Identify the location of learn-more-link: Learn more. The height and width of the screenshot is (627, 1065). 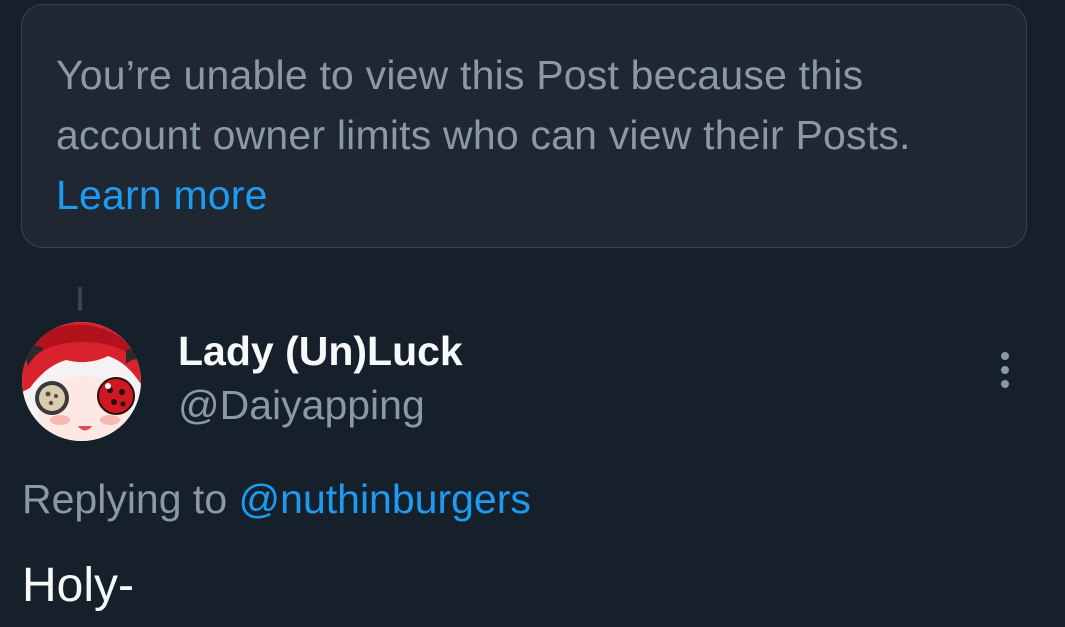
(162, 195).